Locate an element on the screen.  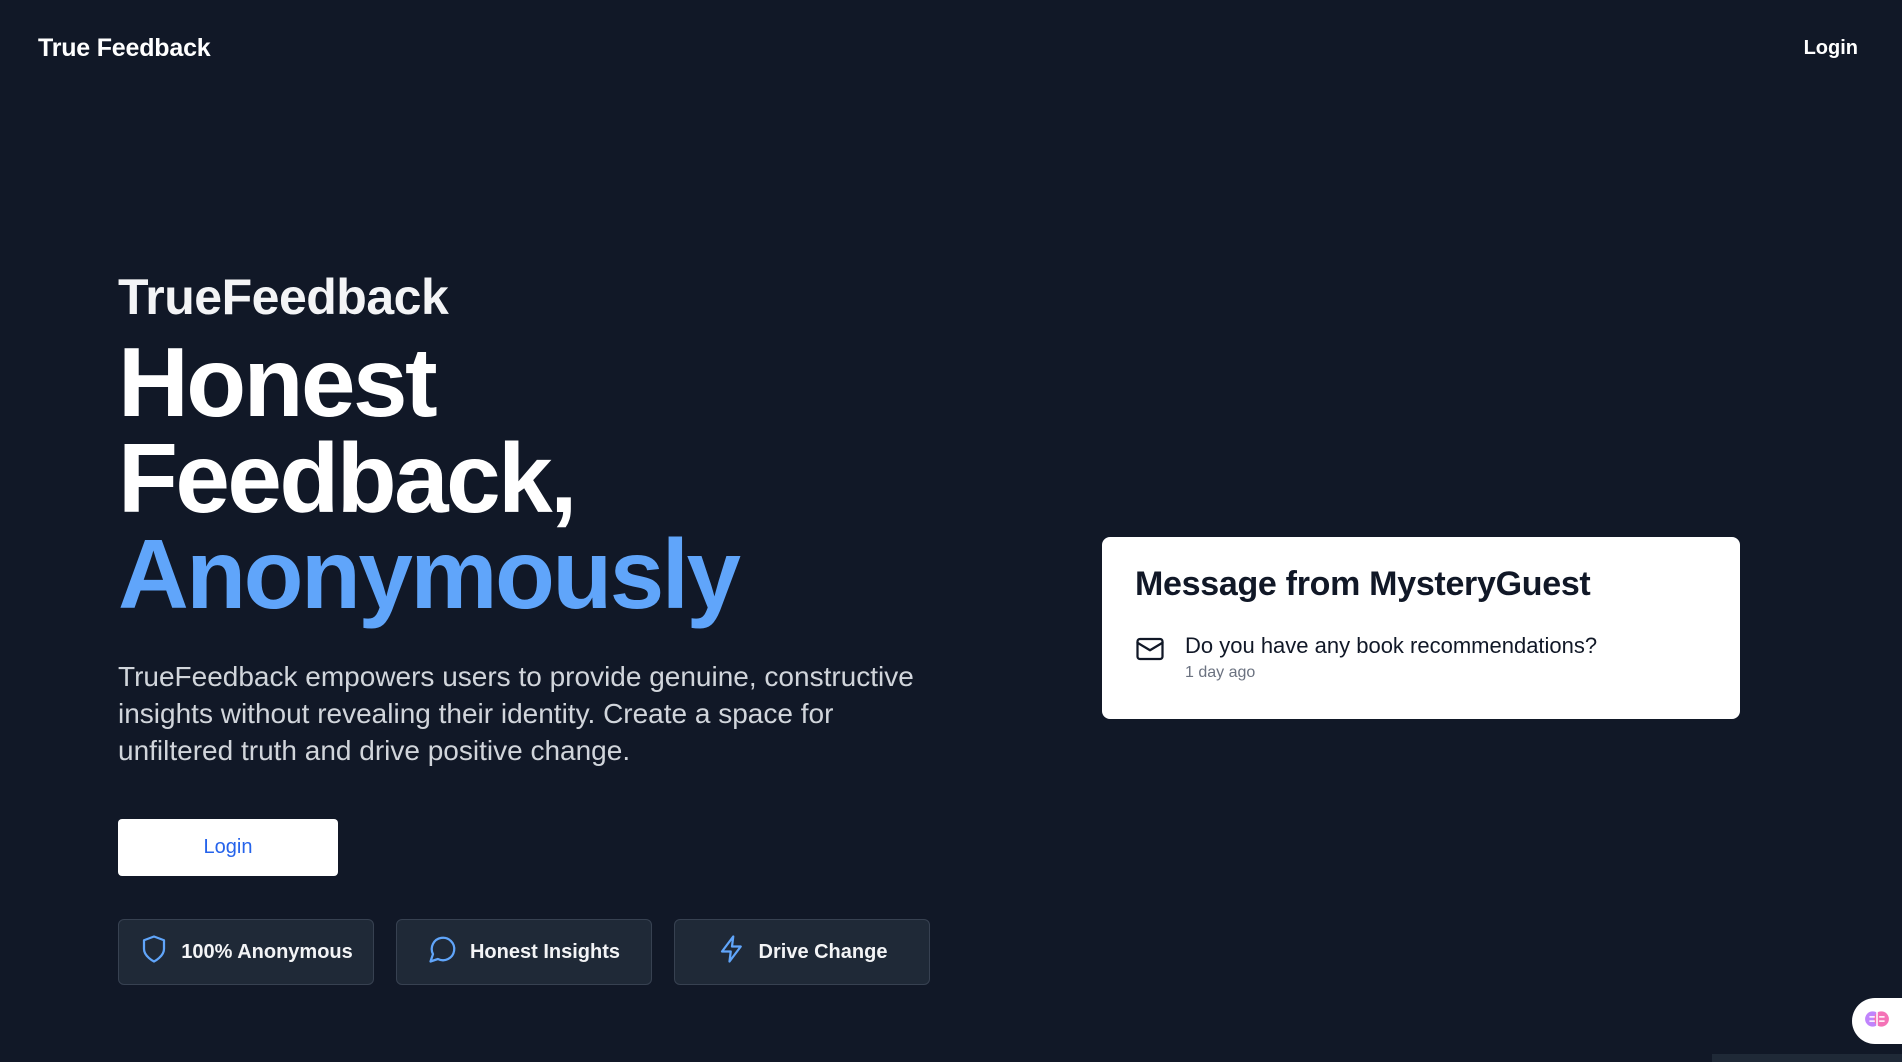
headline-accent: Anonymously is located at coordinates (429, 574).